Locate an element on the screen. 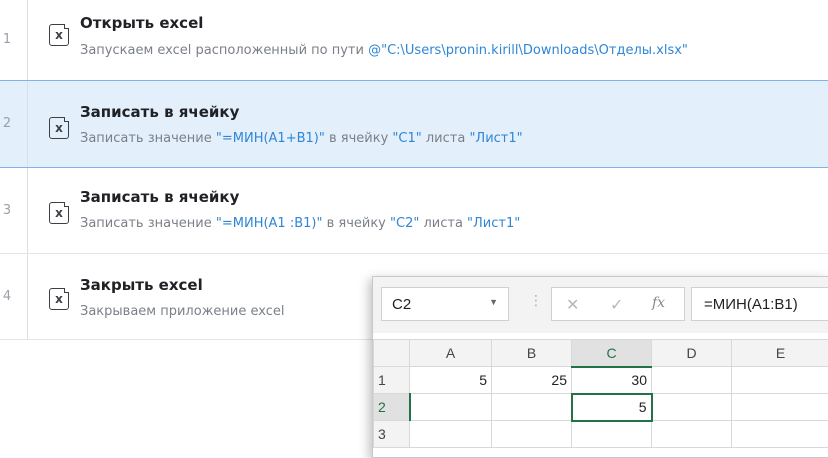 Image resolution: width=828 pixels, height=458 pixels. cancel-icon: ✕ is located at coordinates (572, 304).